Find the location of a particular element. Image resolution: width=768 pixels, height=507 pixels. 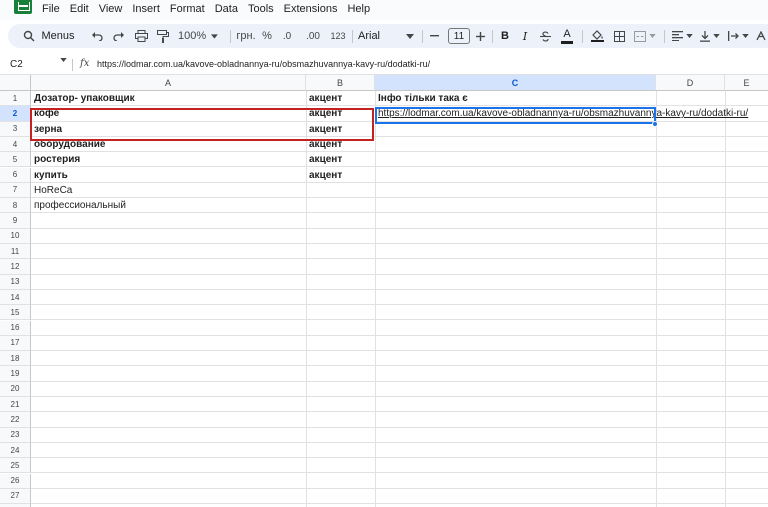

menu-tools: Tools is located at coordinates (261, 9).